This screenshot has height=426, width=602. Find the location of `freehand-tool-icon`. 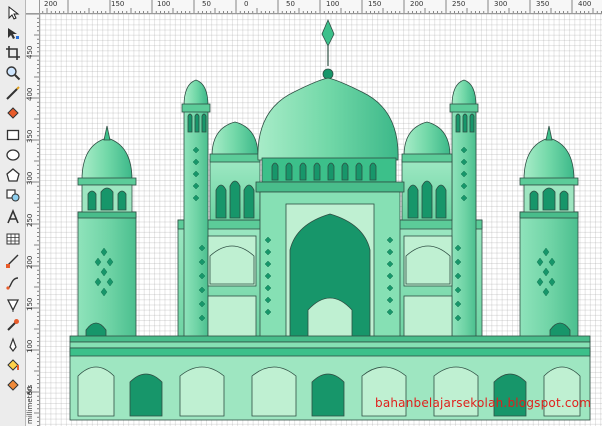

freehand-tool-icon is located at coordinates (13, 93).